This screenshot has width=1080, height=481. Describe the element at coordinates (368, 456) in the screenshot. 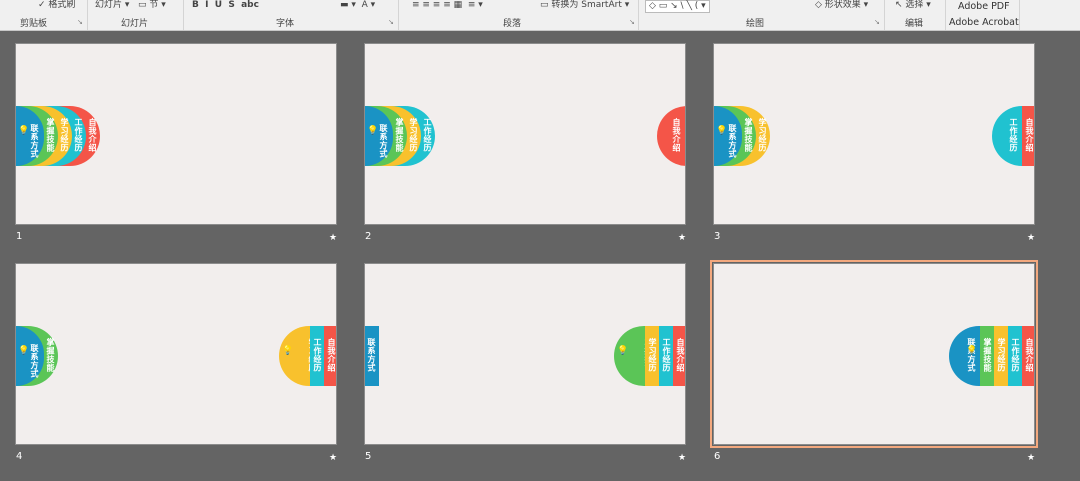

I see `slide-number: 5` at that location.